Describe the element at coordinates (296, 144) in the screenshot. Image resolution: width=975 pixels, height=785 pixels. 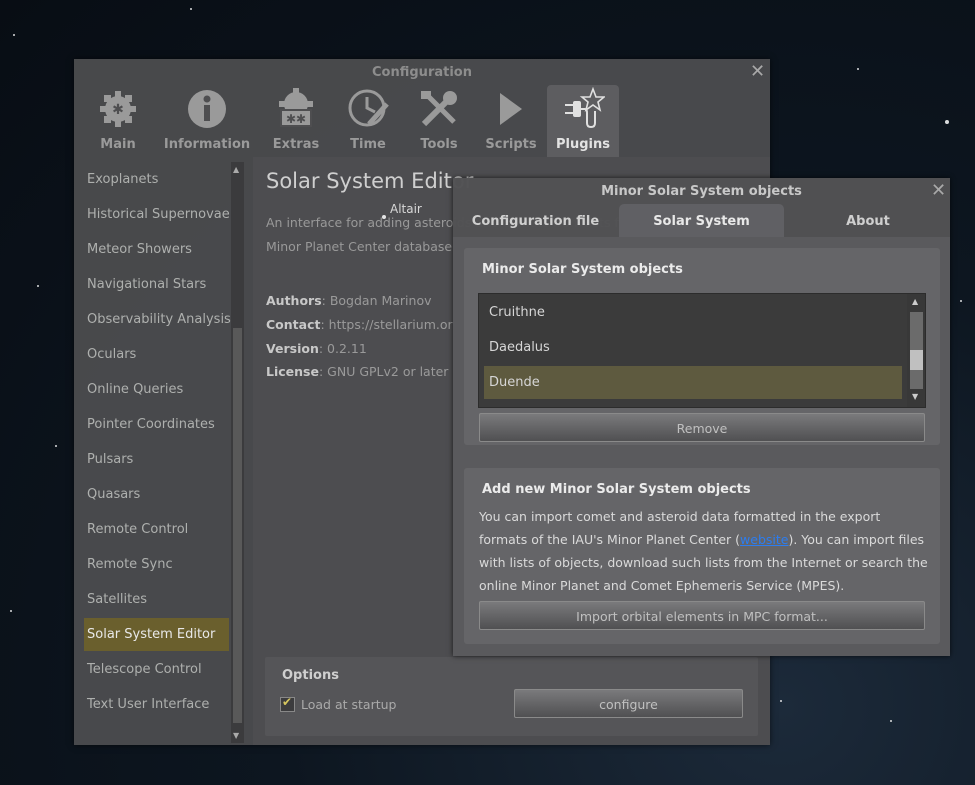
I see `tab-label: Extras` at that location.